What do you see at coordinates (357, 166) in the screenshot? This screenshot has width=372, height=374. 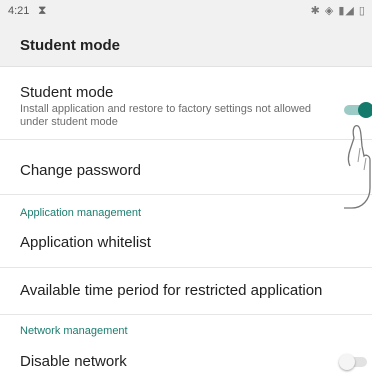 I see `pointing-hand-icon` at bounding box center [357, 166].